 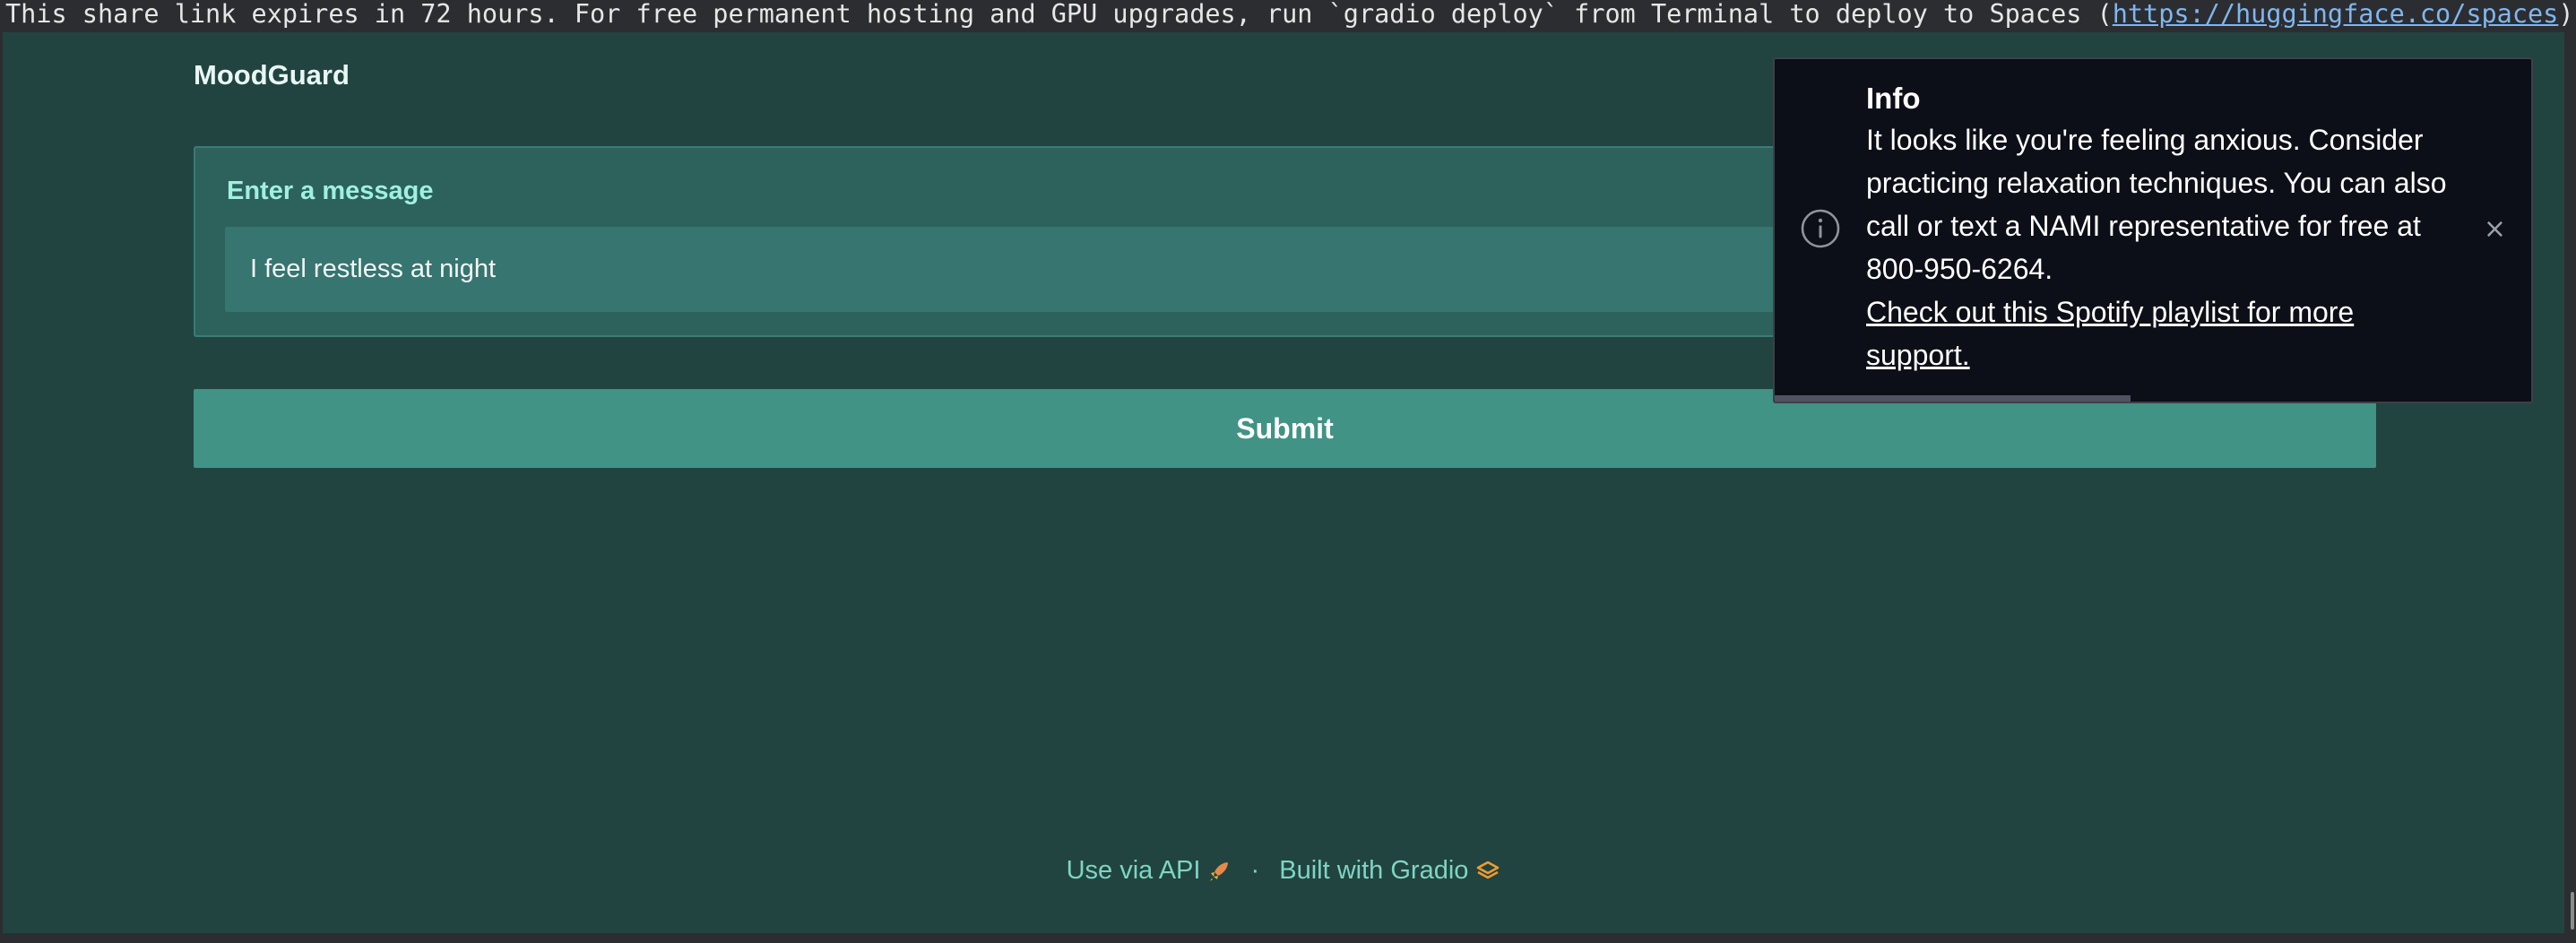 I want to click on rocket-icon, so click(x=1219, y=872).